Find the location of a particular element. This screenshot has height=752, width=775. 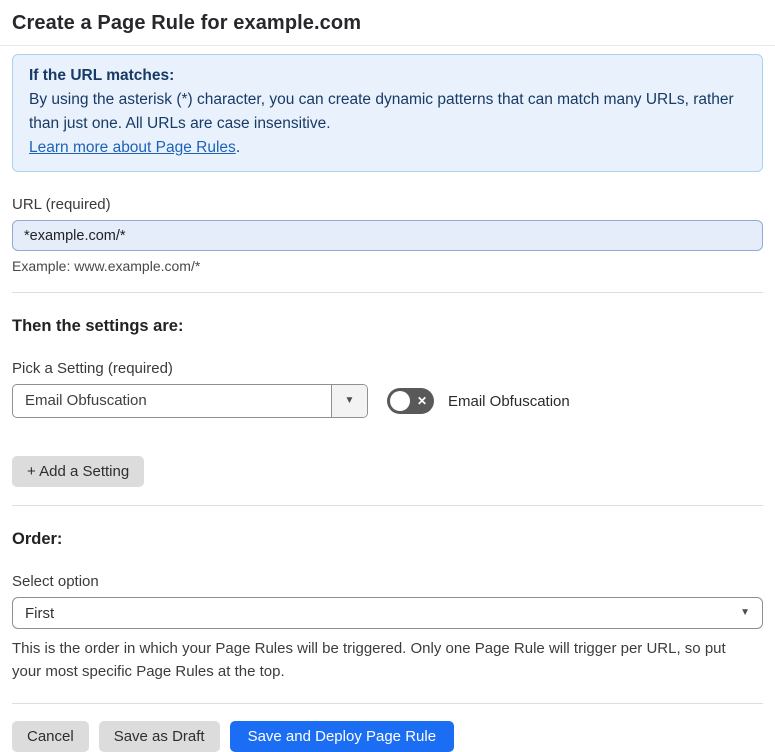

toggle-knob is located at coordinates (400, 401).